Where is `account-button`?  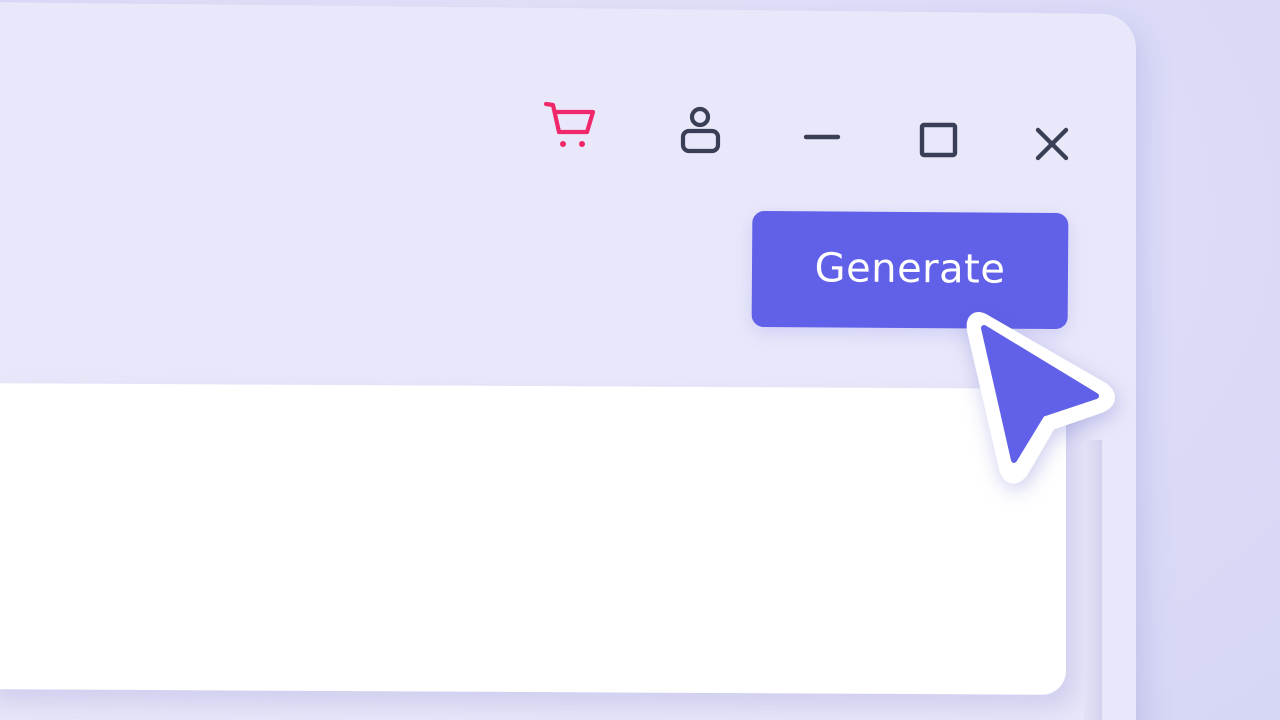
account-button is located at coordinates (701, 129).